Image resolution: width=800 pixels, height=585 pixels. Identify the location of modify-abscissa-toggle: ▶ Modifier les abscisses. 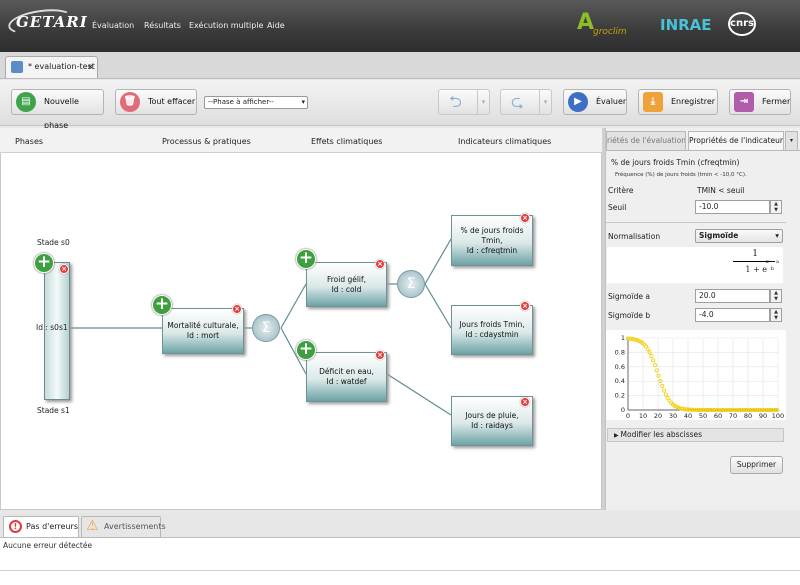
(695, 435).